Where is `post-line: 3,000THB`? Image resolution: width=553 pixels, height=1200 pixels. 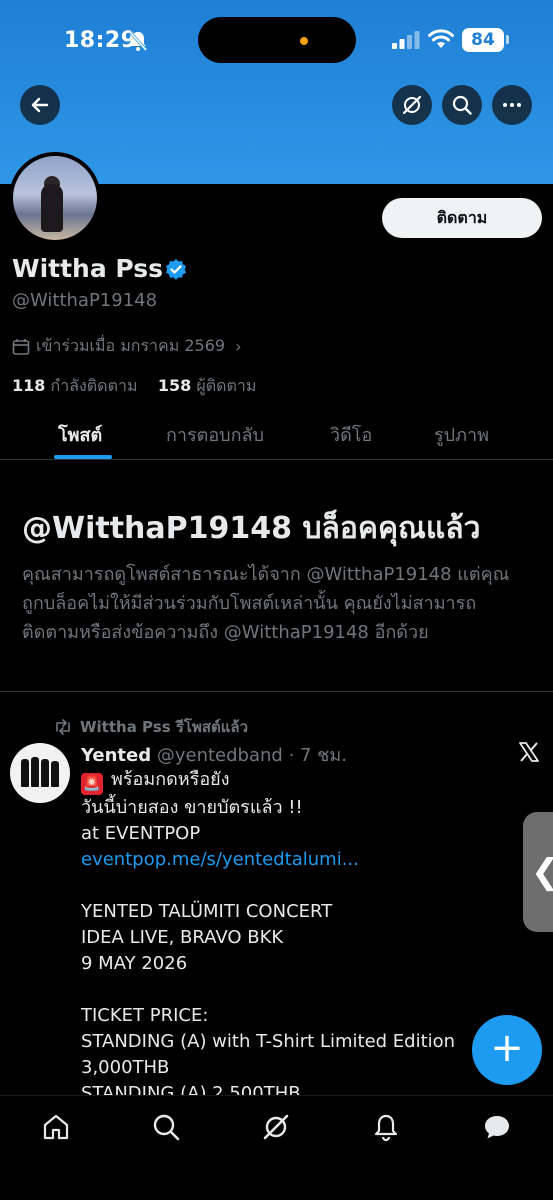
post-line: 3,000THB is located at coordinates (125, 1067).